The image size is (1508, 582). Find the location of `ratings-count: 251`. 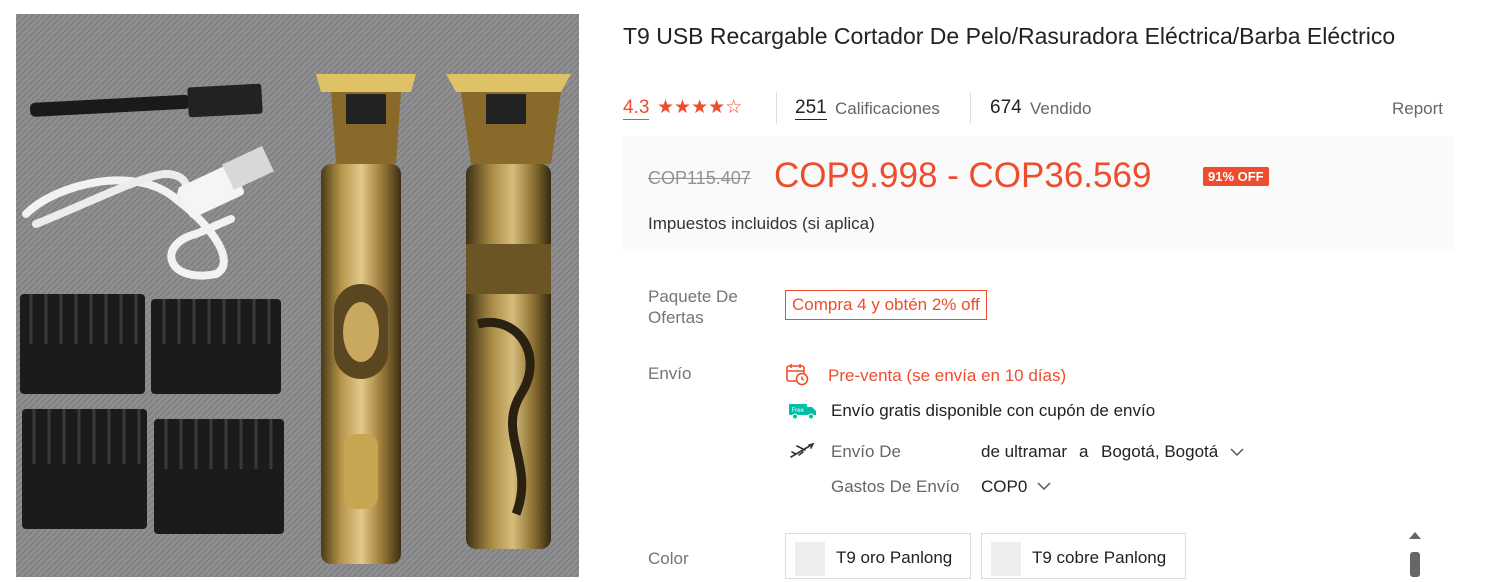

ratings-count: 251 is located at coordinates (811, 108).